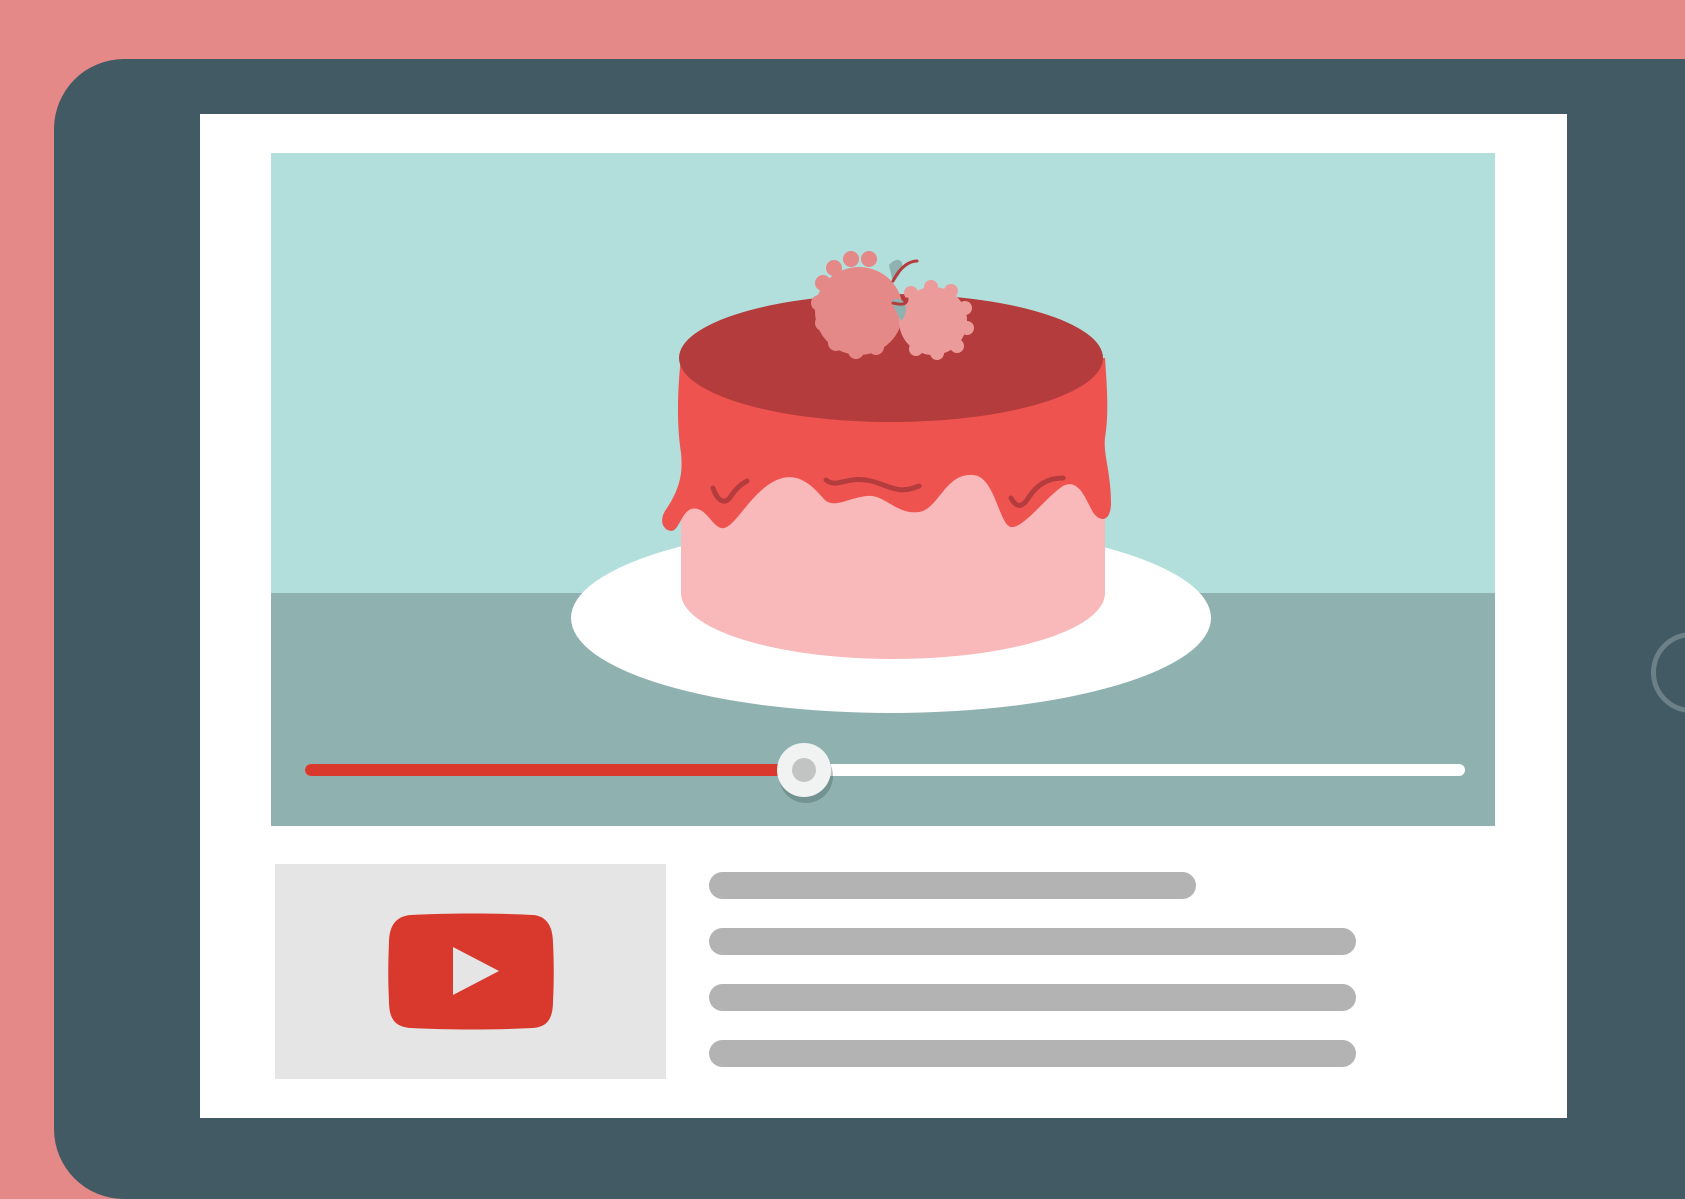  I want to click on video-thumbnail, so click(470, 971).